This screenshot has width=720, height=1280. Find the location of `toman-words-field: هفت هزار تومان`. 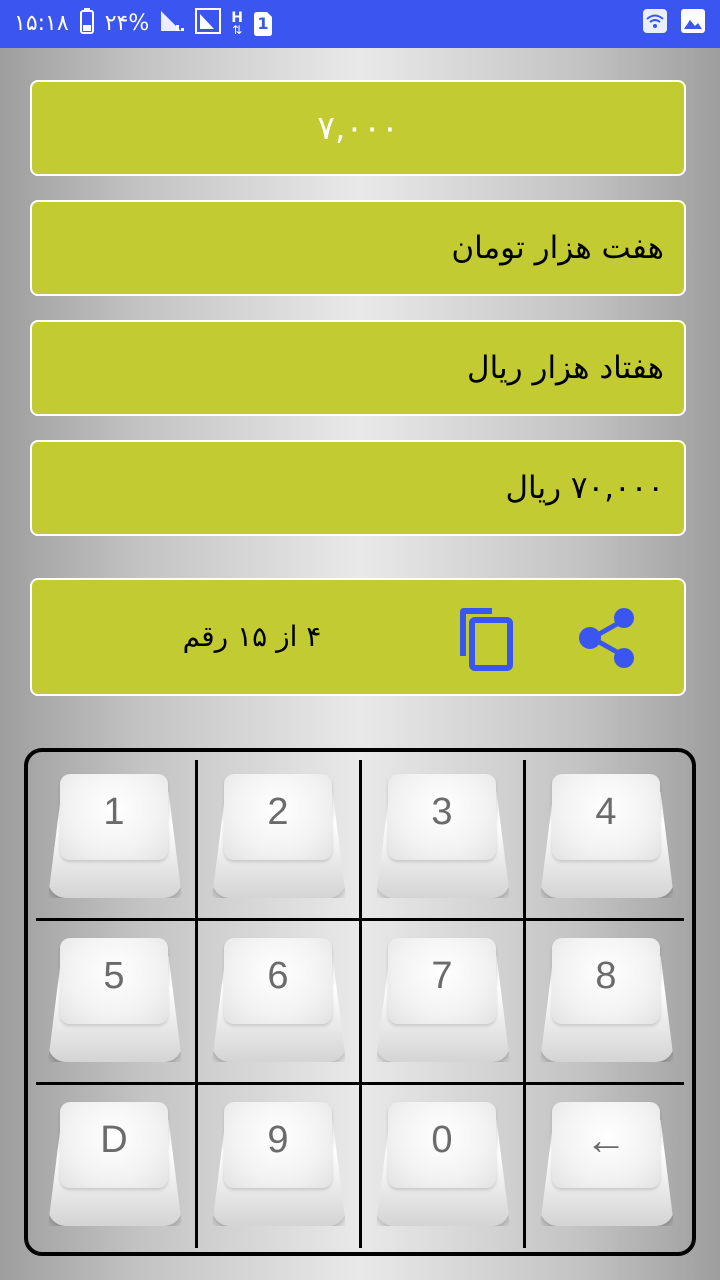

toman-words-field: هفت هزار تومان is located at coordinates (358, 248).